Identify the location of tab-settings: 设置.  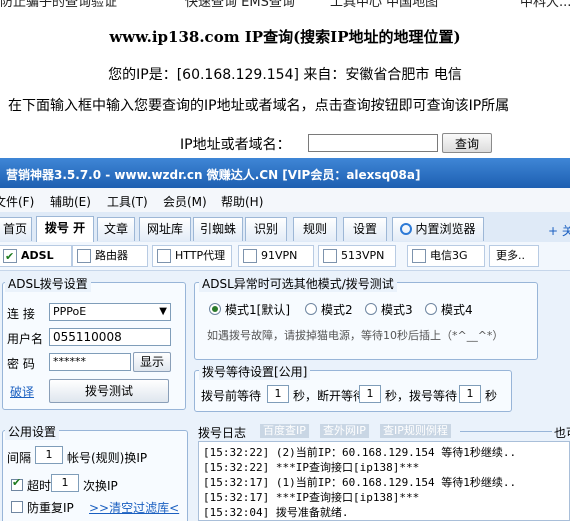
(365, 229).